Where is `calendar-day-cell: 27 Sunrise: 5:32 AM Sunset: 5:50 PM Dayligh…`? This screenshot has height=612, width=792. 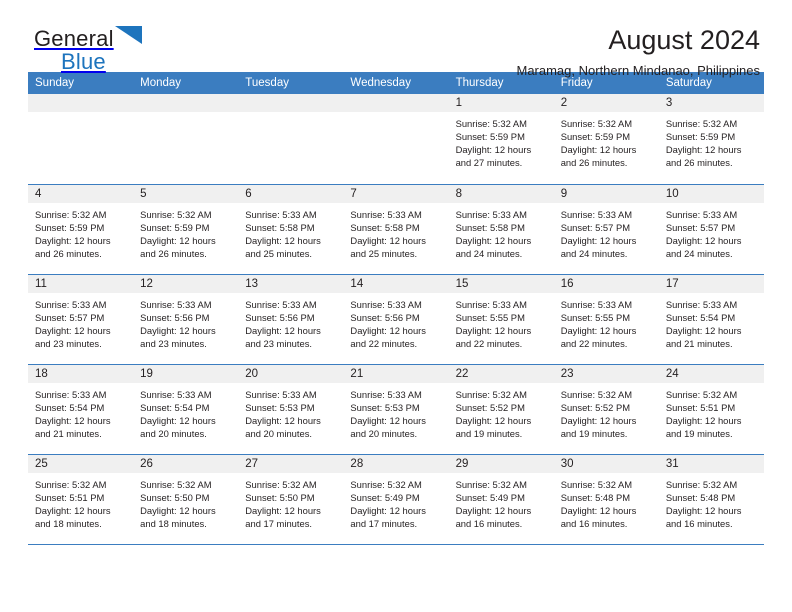 calendar-day-cell: 27 Sunrise: 5:32 AM Sunset: 5:50 PM Dayligh… is located at coordinates (291, 499).